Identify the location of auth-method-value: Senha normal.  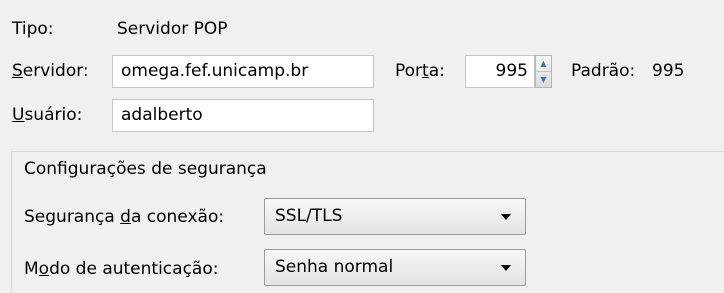
(334, 267).